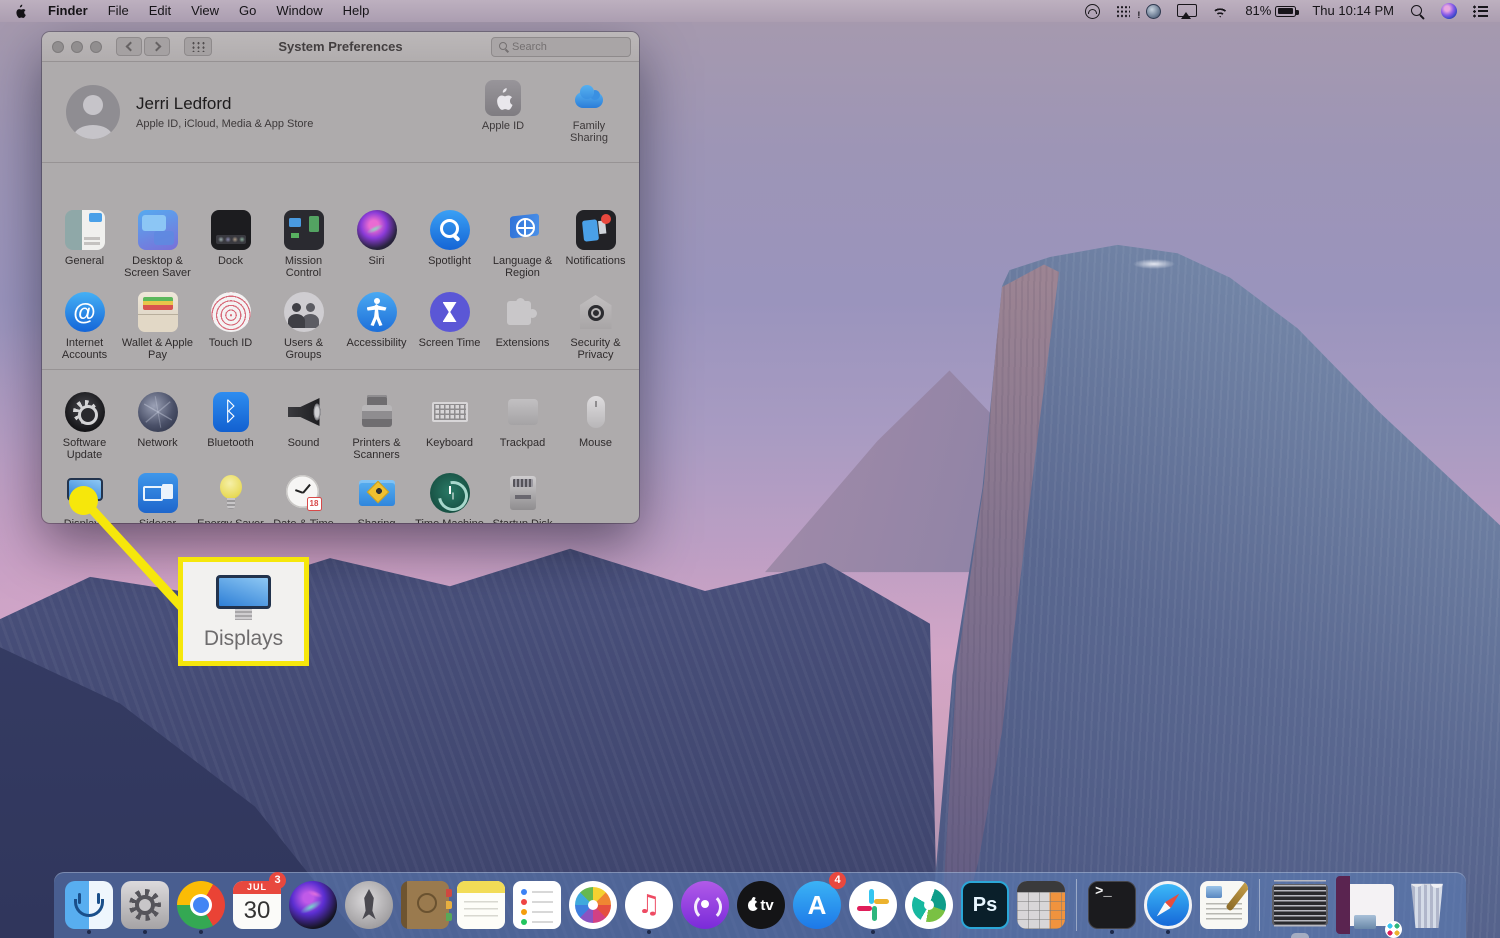 Image resolution: width=1500 pixels, height=938 pixels. I want to click on pref-dock: Dock, so click(230, 240).